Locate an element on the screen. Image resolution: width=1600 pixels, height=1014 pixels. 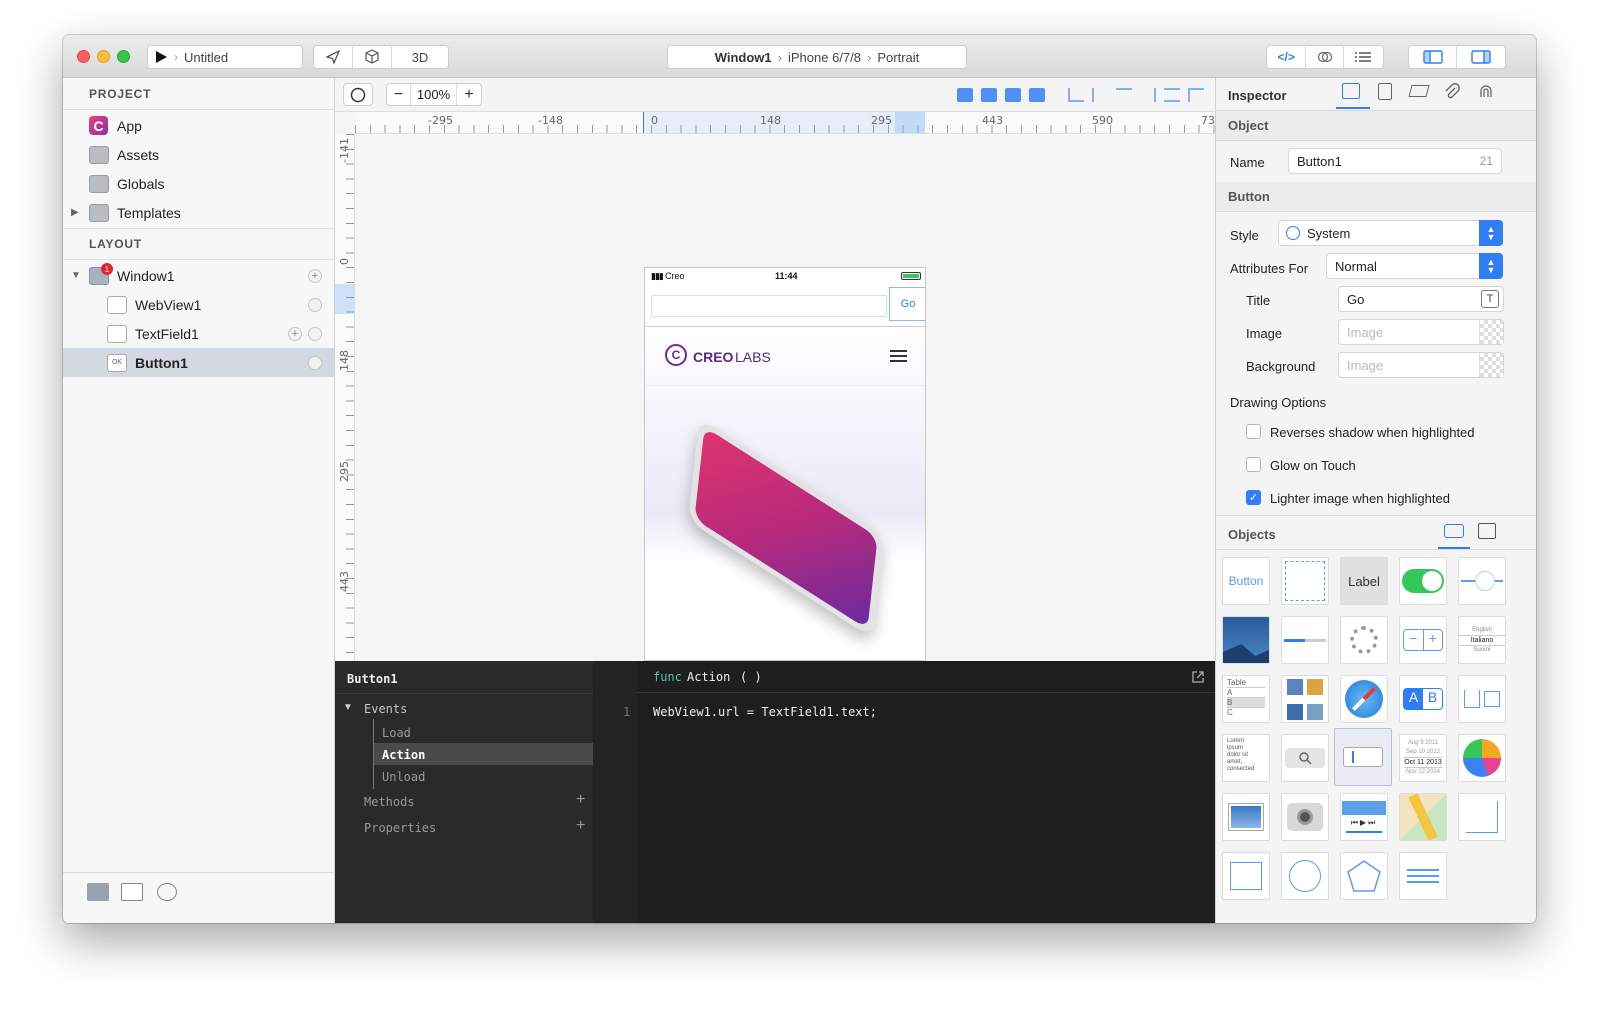
reverses-shadow-checkbox is located at coordinates (1253, 431).